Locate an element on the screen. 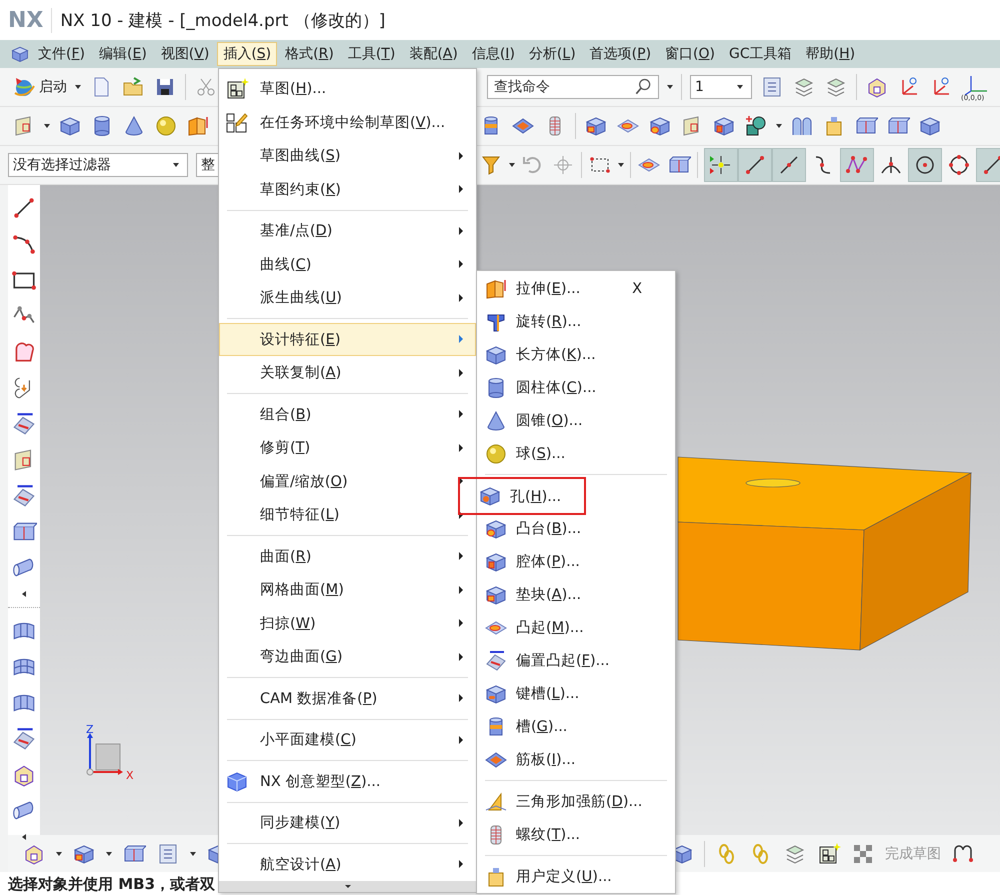 Image resolution: width=1000 pixels, height=895 pixels. menu-item: 派生曲线(U) is located at coordinates (347, 297).